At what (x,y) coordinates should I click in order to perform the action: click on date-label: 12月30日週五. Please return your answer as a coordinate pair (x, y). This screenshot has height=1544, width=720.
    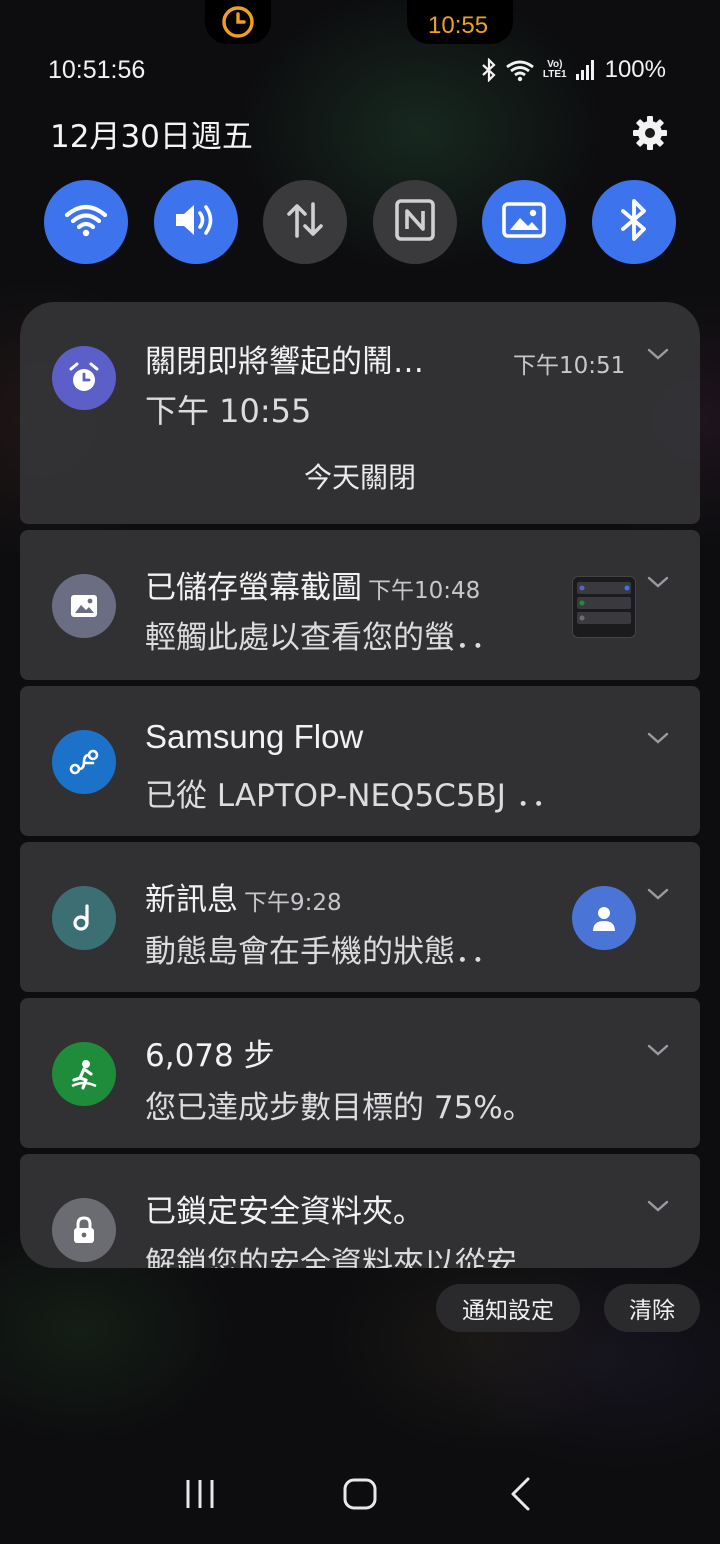
    Looking at the image, I should click on (151, 136).